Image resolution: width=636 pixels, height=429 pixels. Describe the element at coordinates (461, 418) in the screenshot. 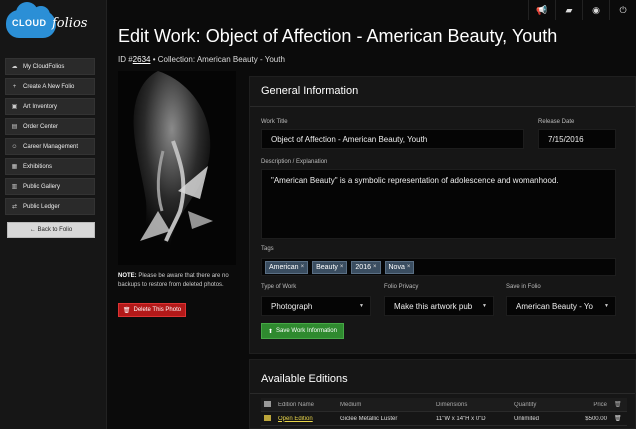

I see `edition-dimensions: 11"W x 14"H x 0"D` at that location.